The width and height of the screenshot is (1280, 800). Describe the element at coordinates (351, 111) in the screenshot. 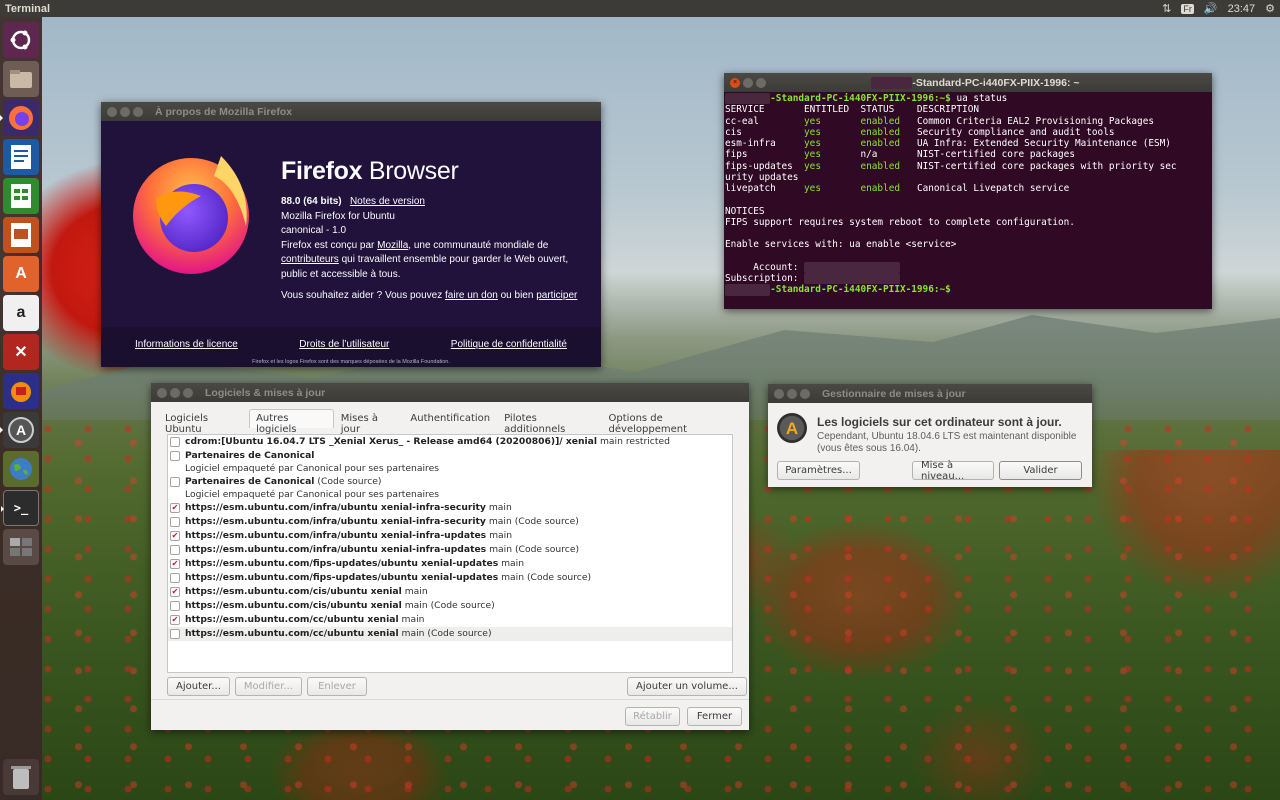

I see `window-titlebar: À propos de Mozilla Firefox` at that location.